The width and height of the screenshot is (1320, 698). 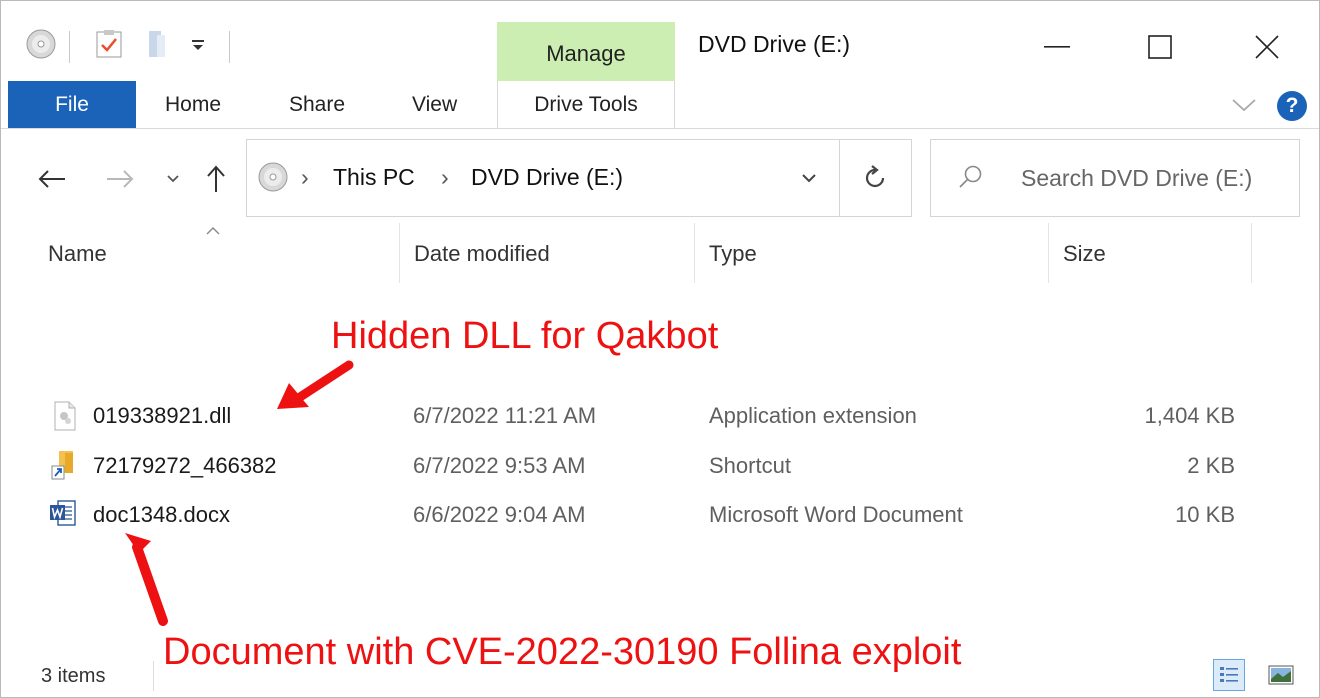 I want to click on properties-icon, so click(x=109, y=44).